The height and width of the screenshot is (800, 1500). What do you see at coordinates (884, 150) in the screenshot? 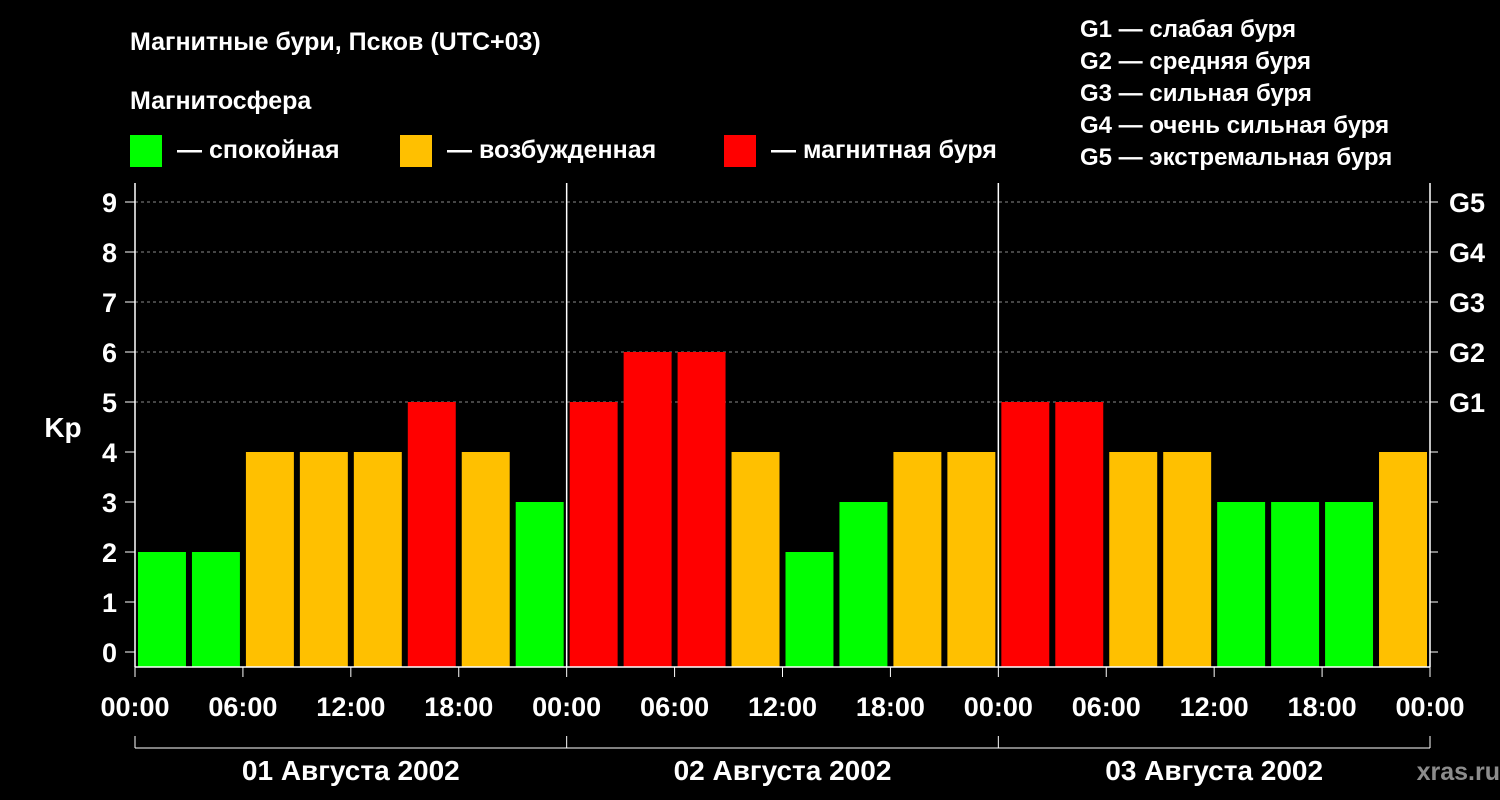
I see `legend-label-storm: — магнитная буря` at bounding box center [884, 150].